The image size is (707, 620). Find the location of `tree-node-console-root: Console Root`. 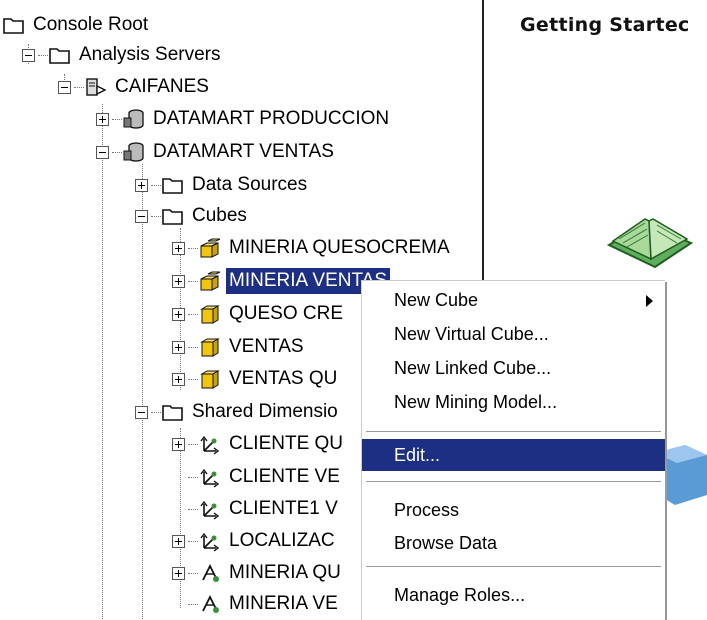

tree-node-console-root: Console Root is located at coordinates (76, 25).